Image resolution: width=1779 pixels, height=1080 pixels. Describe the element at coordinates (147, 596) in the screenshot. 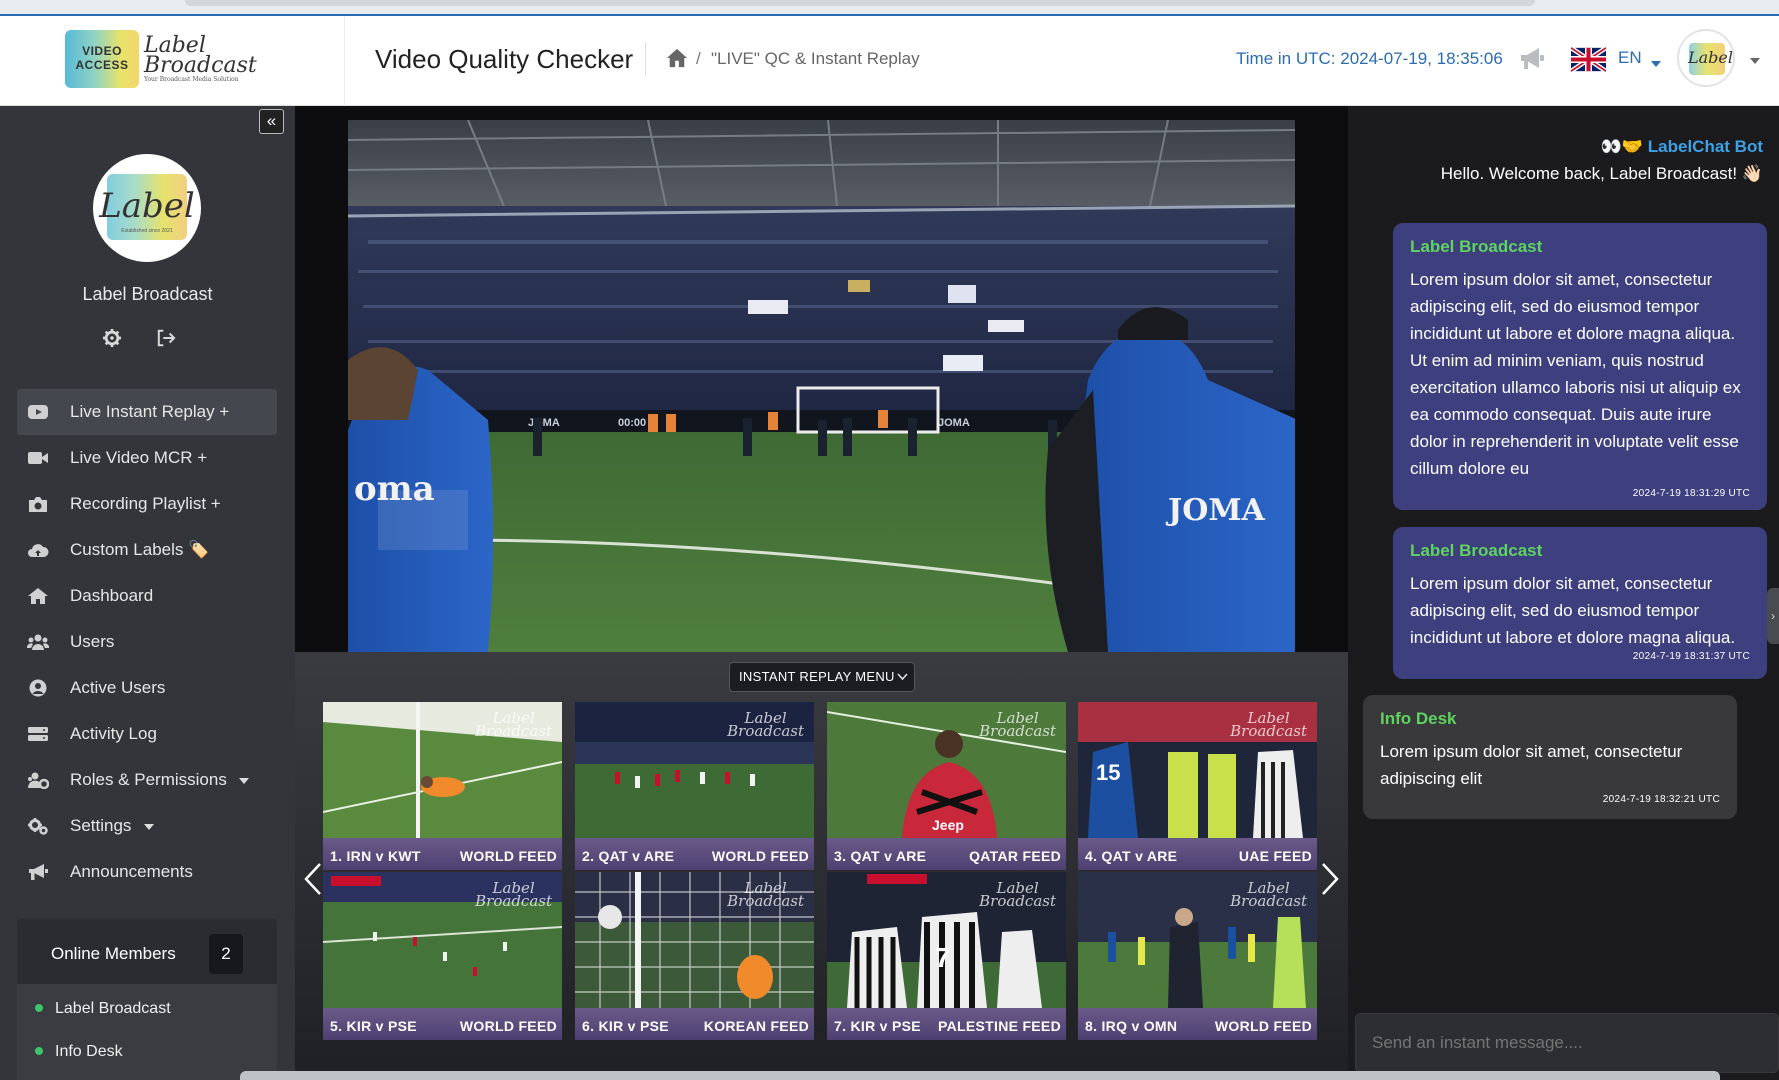

I see `sidebar-item-dashboard: Dashboard` at that location.